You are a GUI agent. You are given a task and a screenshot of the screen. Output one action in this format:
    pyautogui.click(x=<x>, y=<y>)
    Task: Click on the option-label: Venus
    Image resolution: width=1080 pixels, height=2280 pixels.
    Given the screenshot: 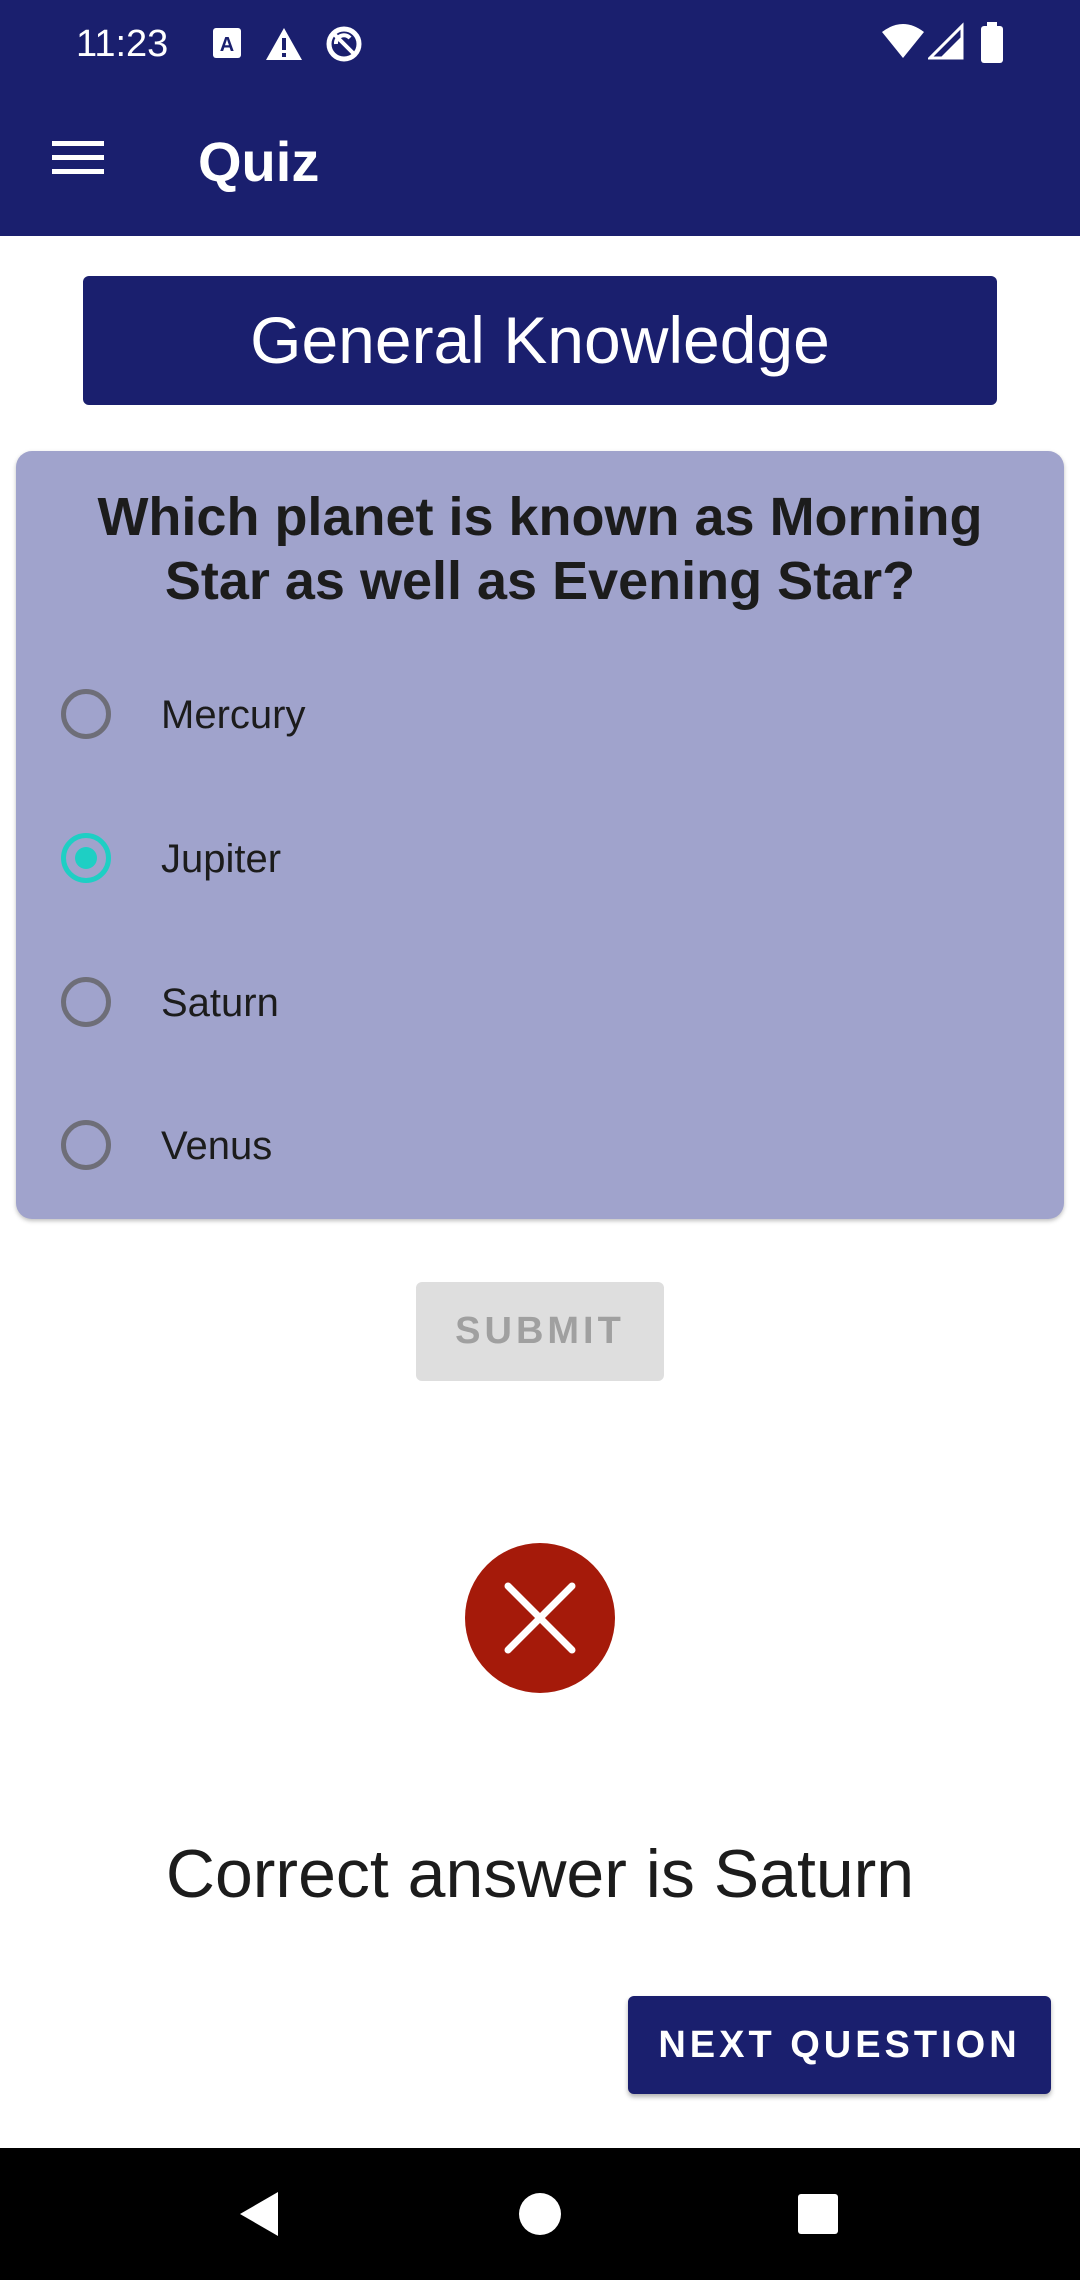 What is the action you would take?
    pyautogui.click(x=217, y=1146)
    